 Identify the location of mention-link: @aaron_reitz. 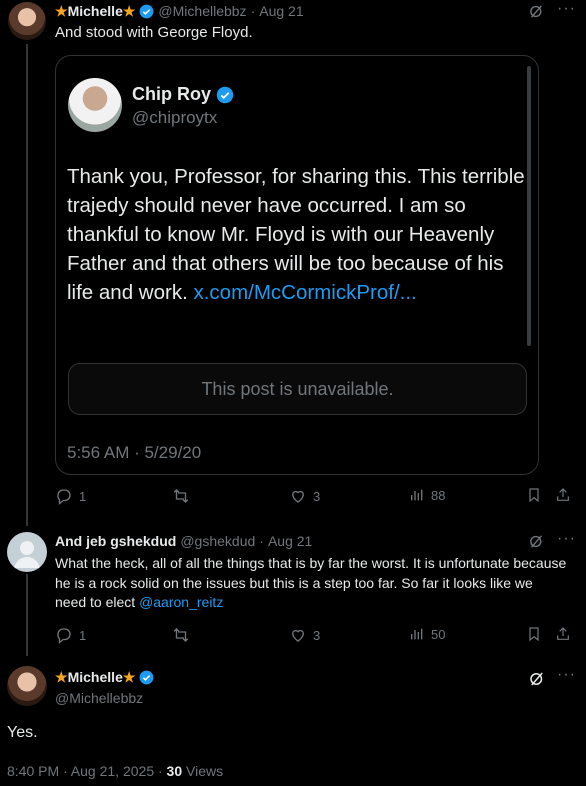
(181, 602).